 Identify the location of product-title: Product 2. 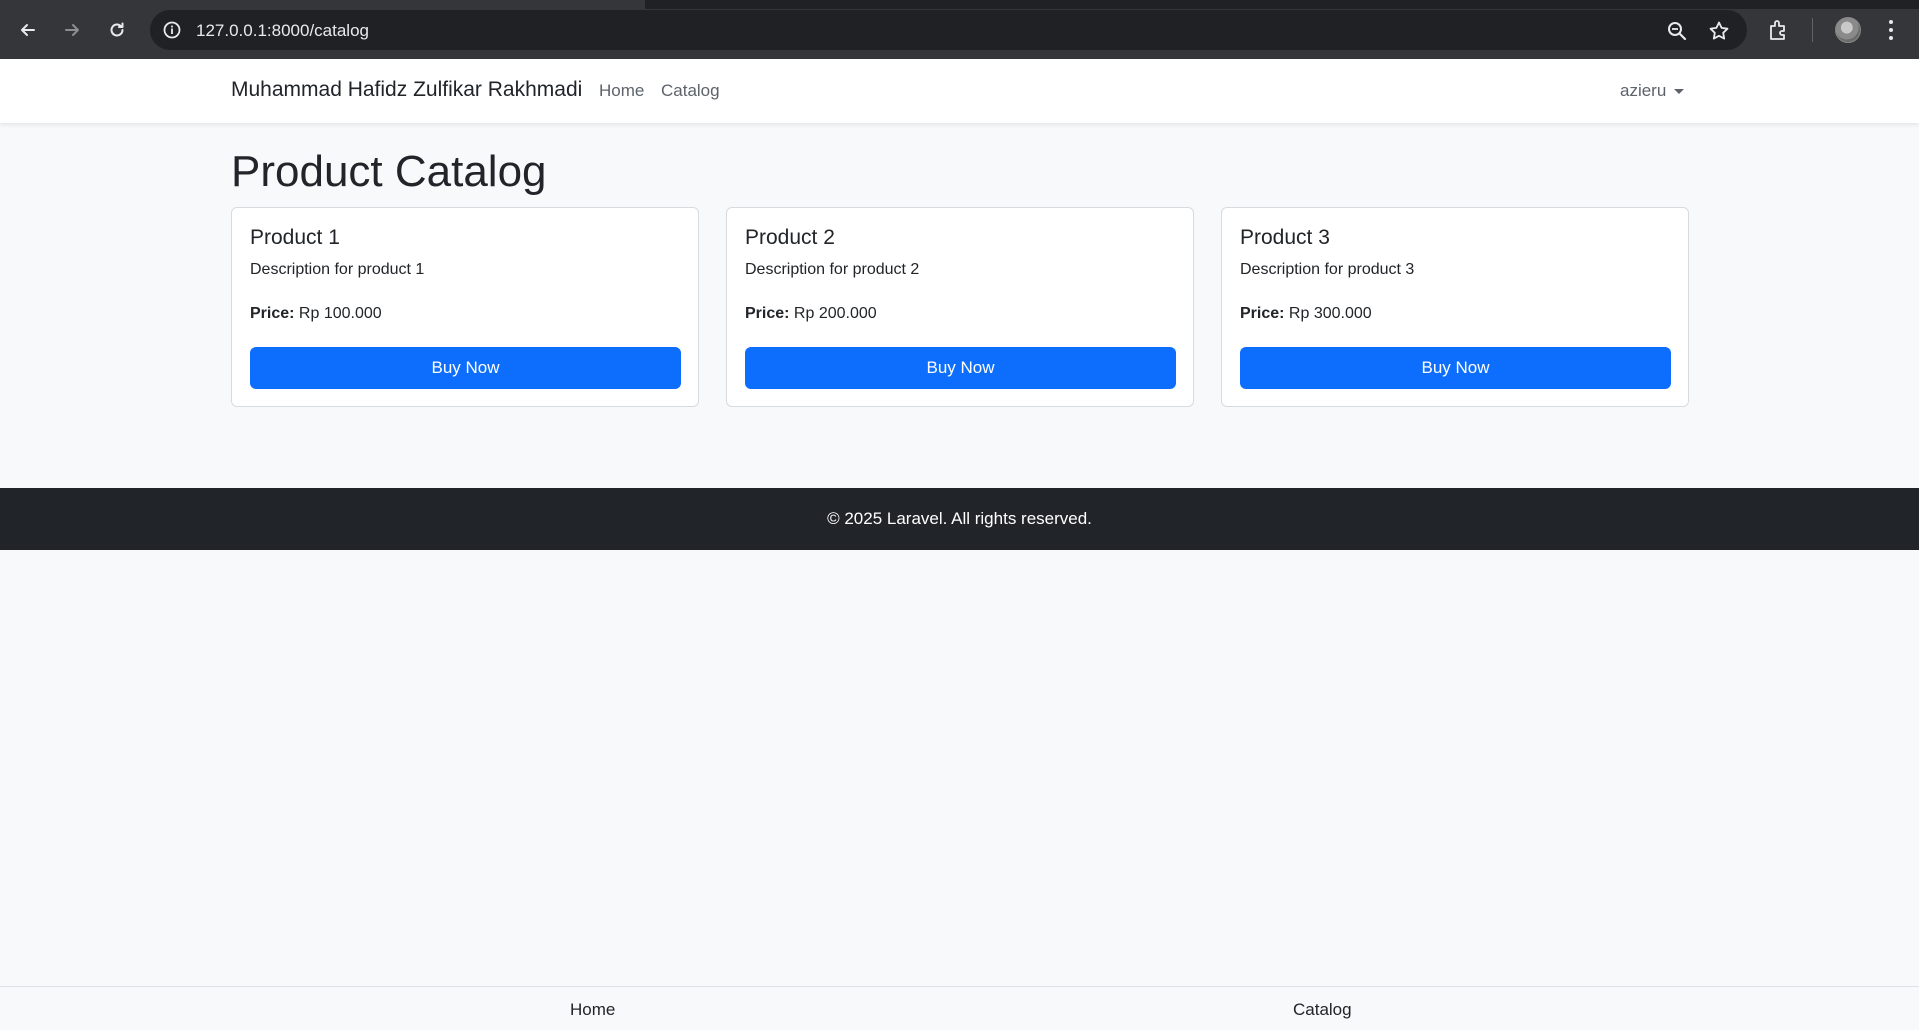
(790, 237).